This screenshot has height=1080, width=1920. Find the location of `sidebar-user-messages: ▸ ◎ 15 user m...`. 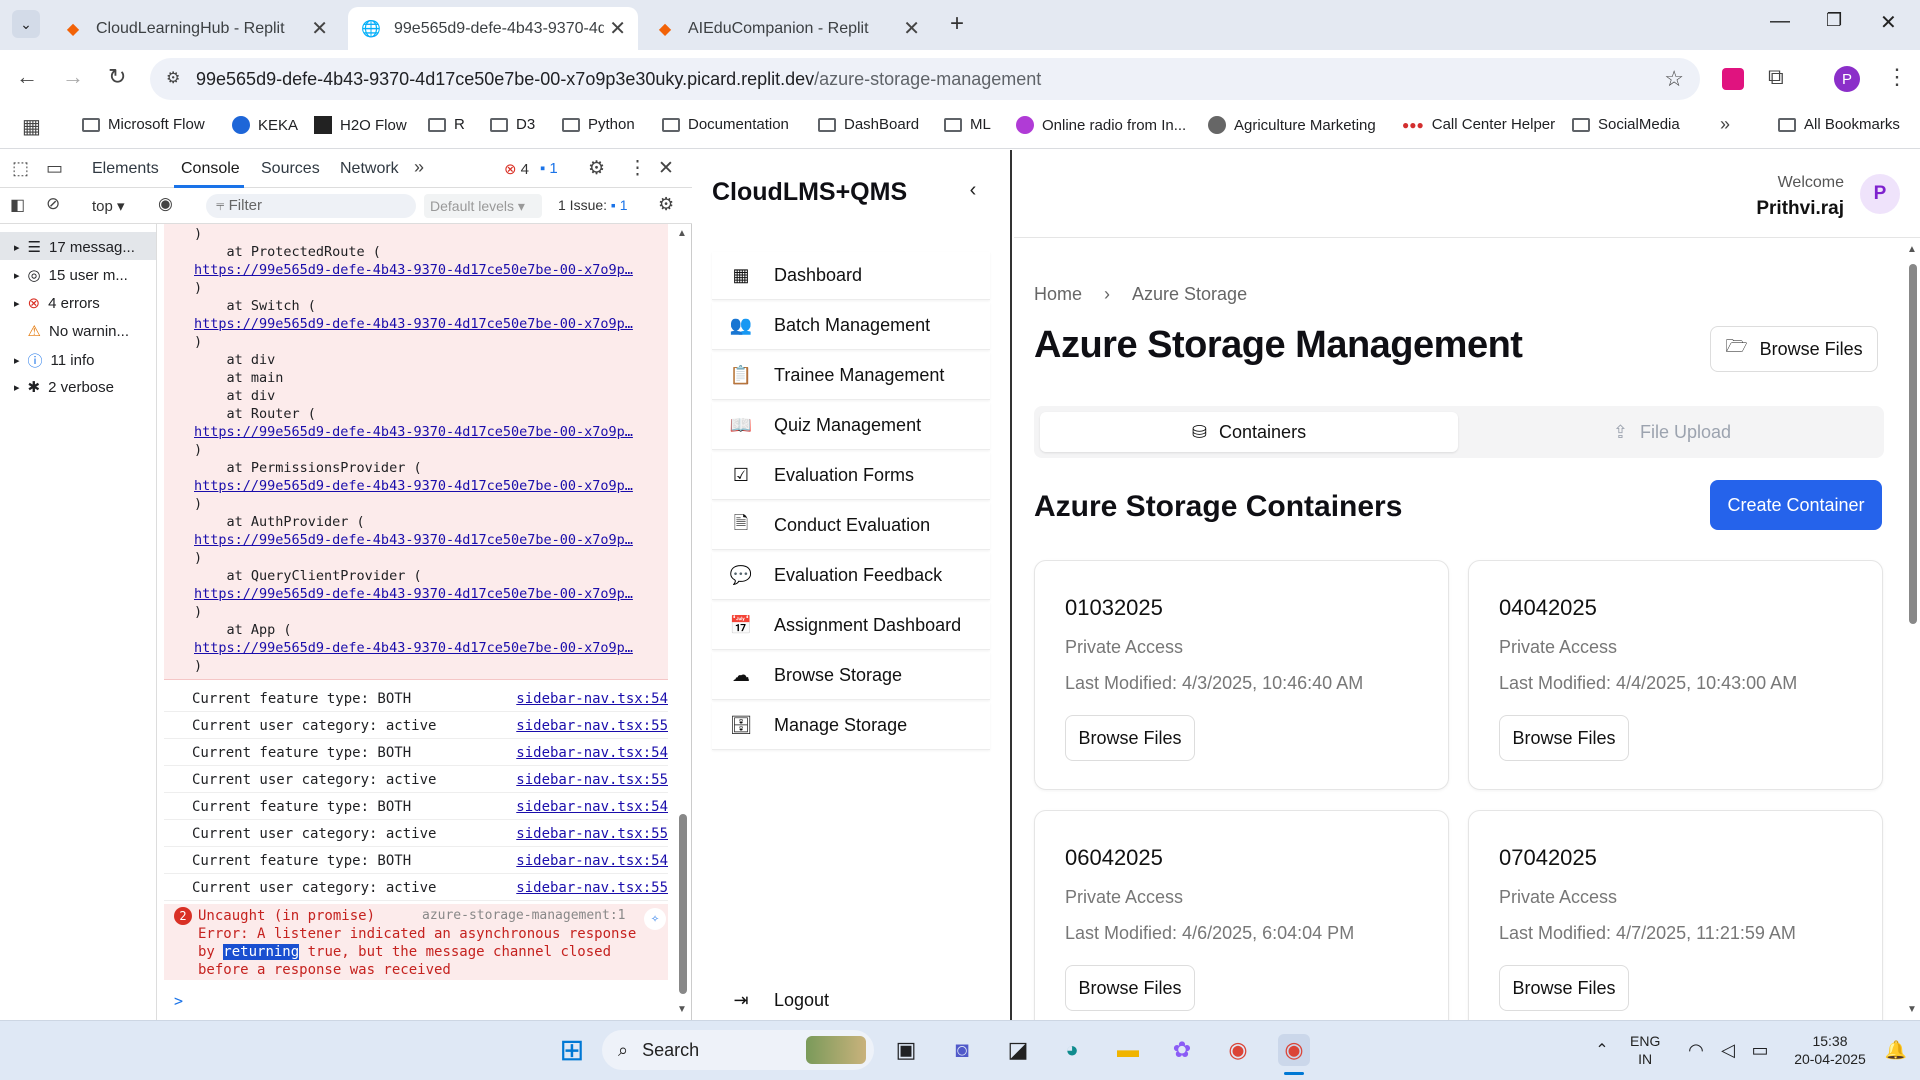

sidebar-user-messages: ▸ ◎ 15 user m... is located at coordinates (71, 275).